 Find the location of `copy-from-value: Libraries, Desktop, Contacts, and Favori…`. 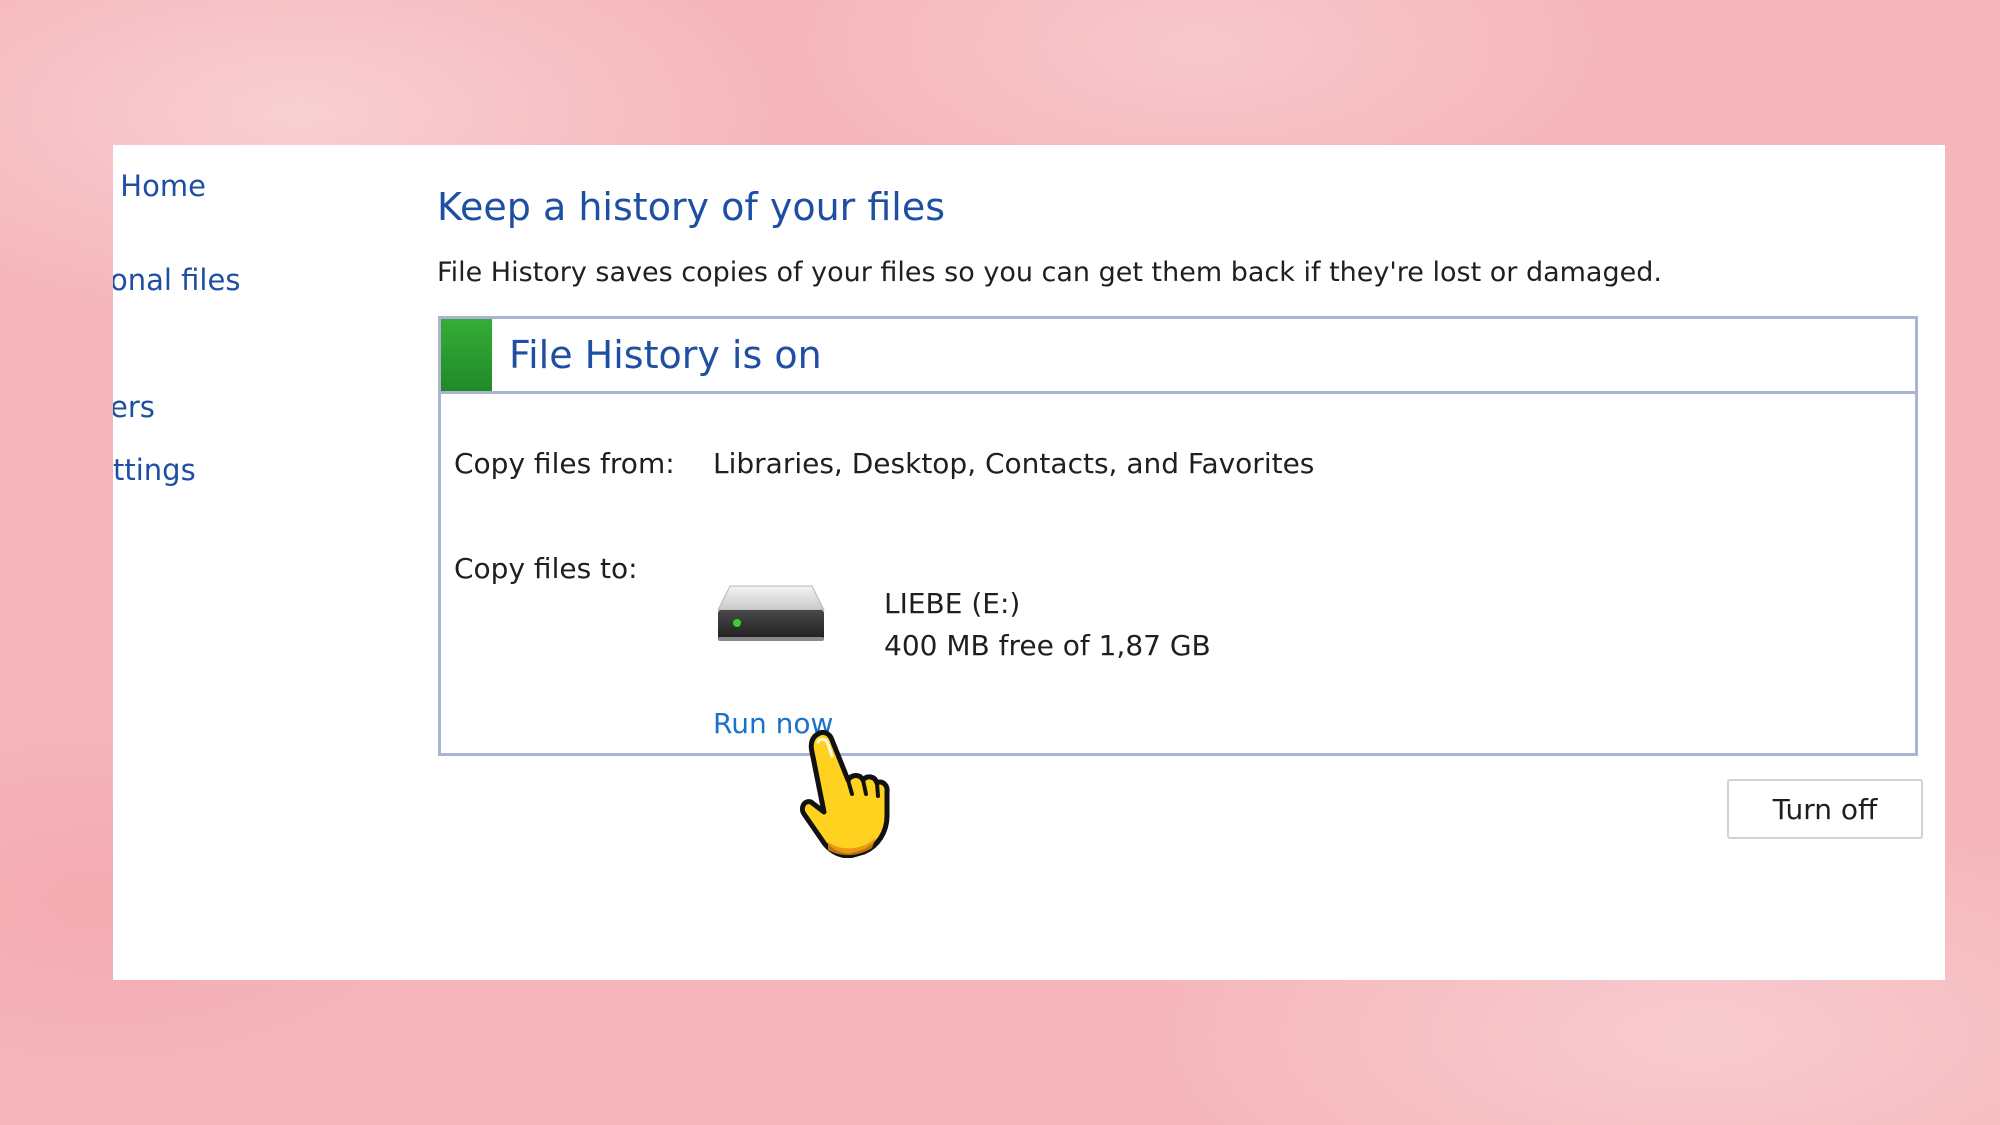

copy-from-value: Libraries, Desktop, Contacts, and Favori… is located at coordinates (1014, 463).